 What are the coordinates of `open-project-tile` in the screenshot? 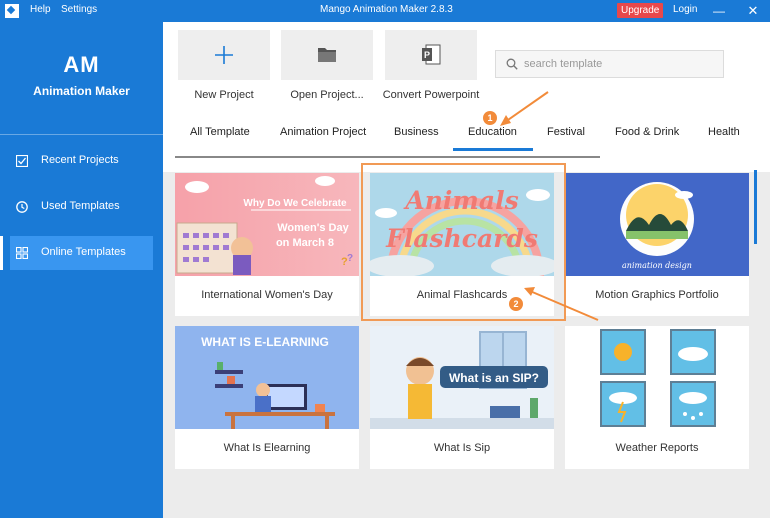 It's located at (327, 55).